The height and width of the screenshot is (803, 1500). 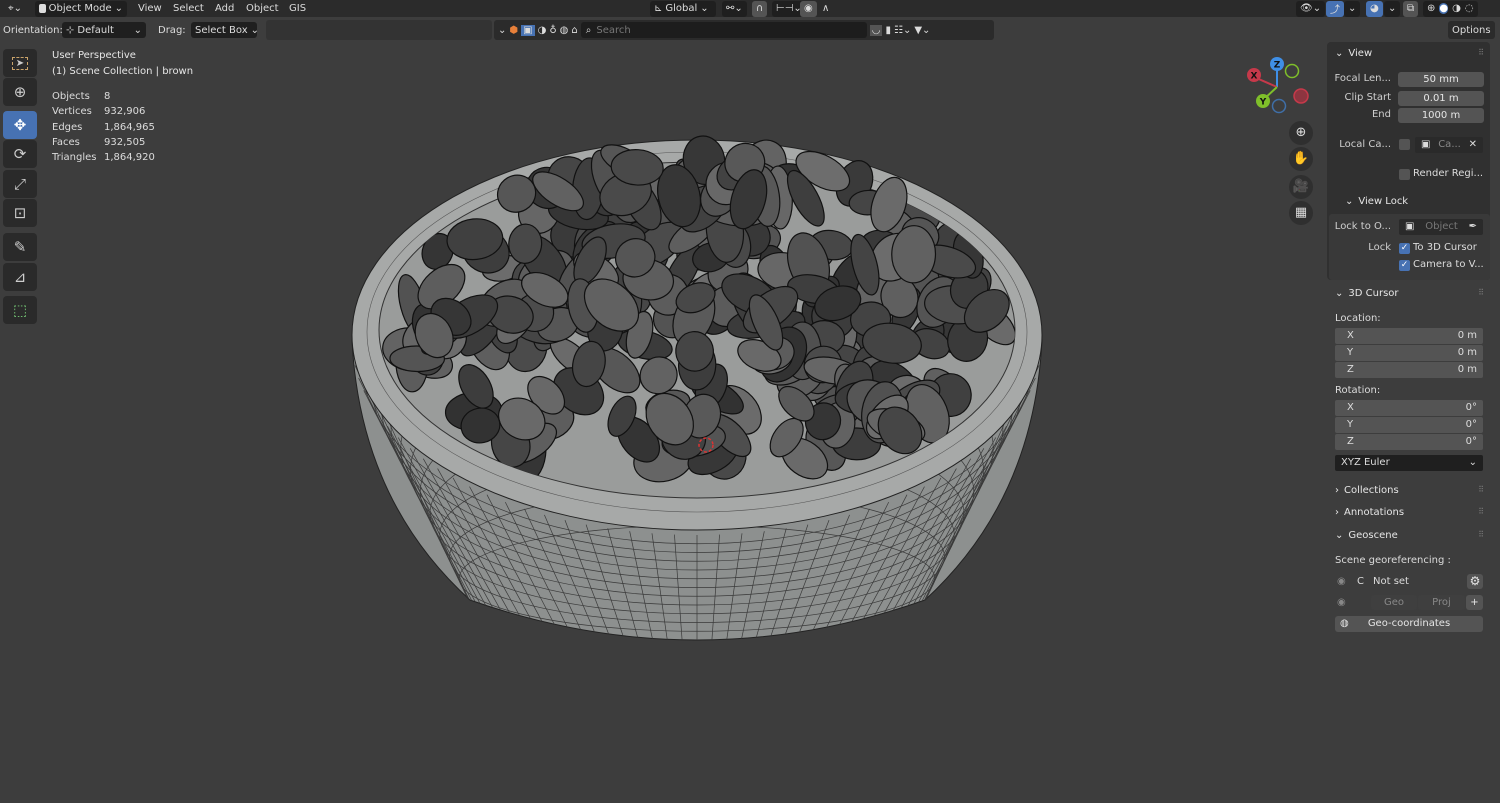 I want to click on camera-to-view-checkbox: ✓, so click(x=1404, y=265).